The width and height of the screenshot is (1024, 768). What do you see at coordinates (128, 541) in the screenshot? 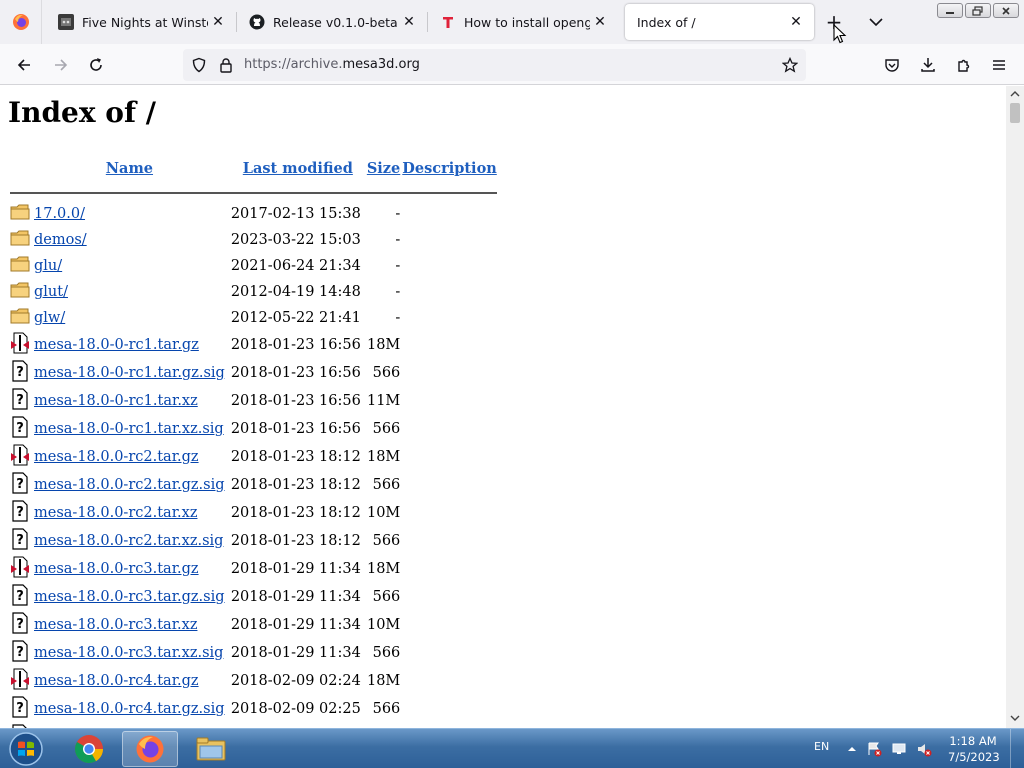
I see `file-link: mesa-18.0.0-rc2.tar.xz.sig` at bounding box center [128, 541].